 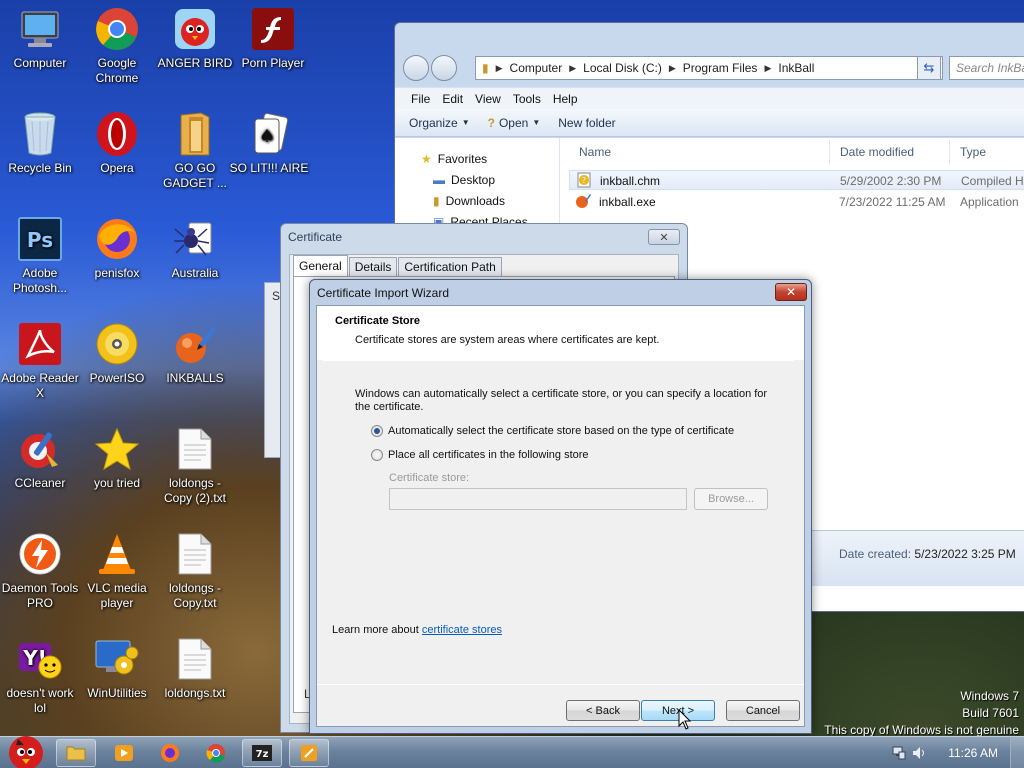 I want to click on desktop-icon-loldongs-copy: loldongs - Copy.txt, so click(x=195, y=575).